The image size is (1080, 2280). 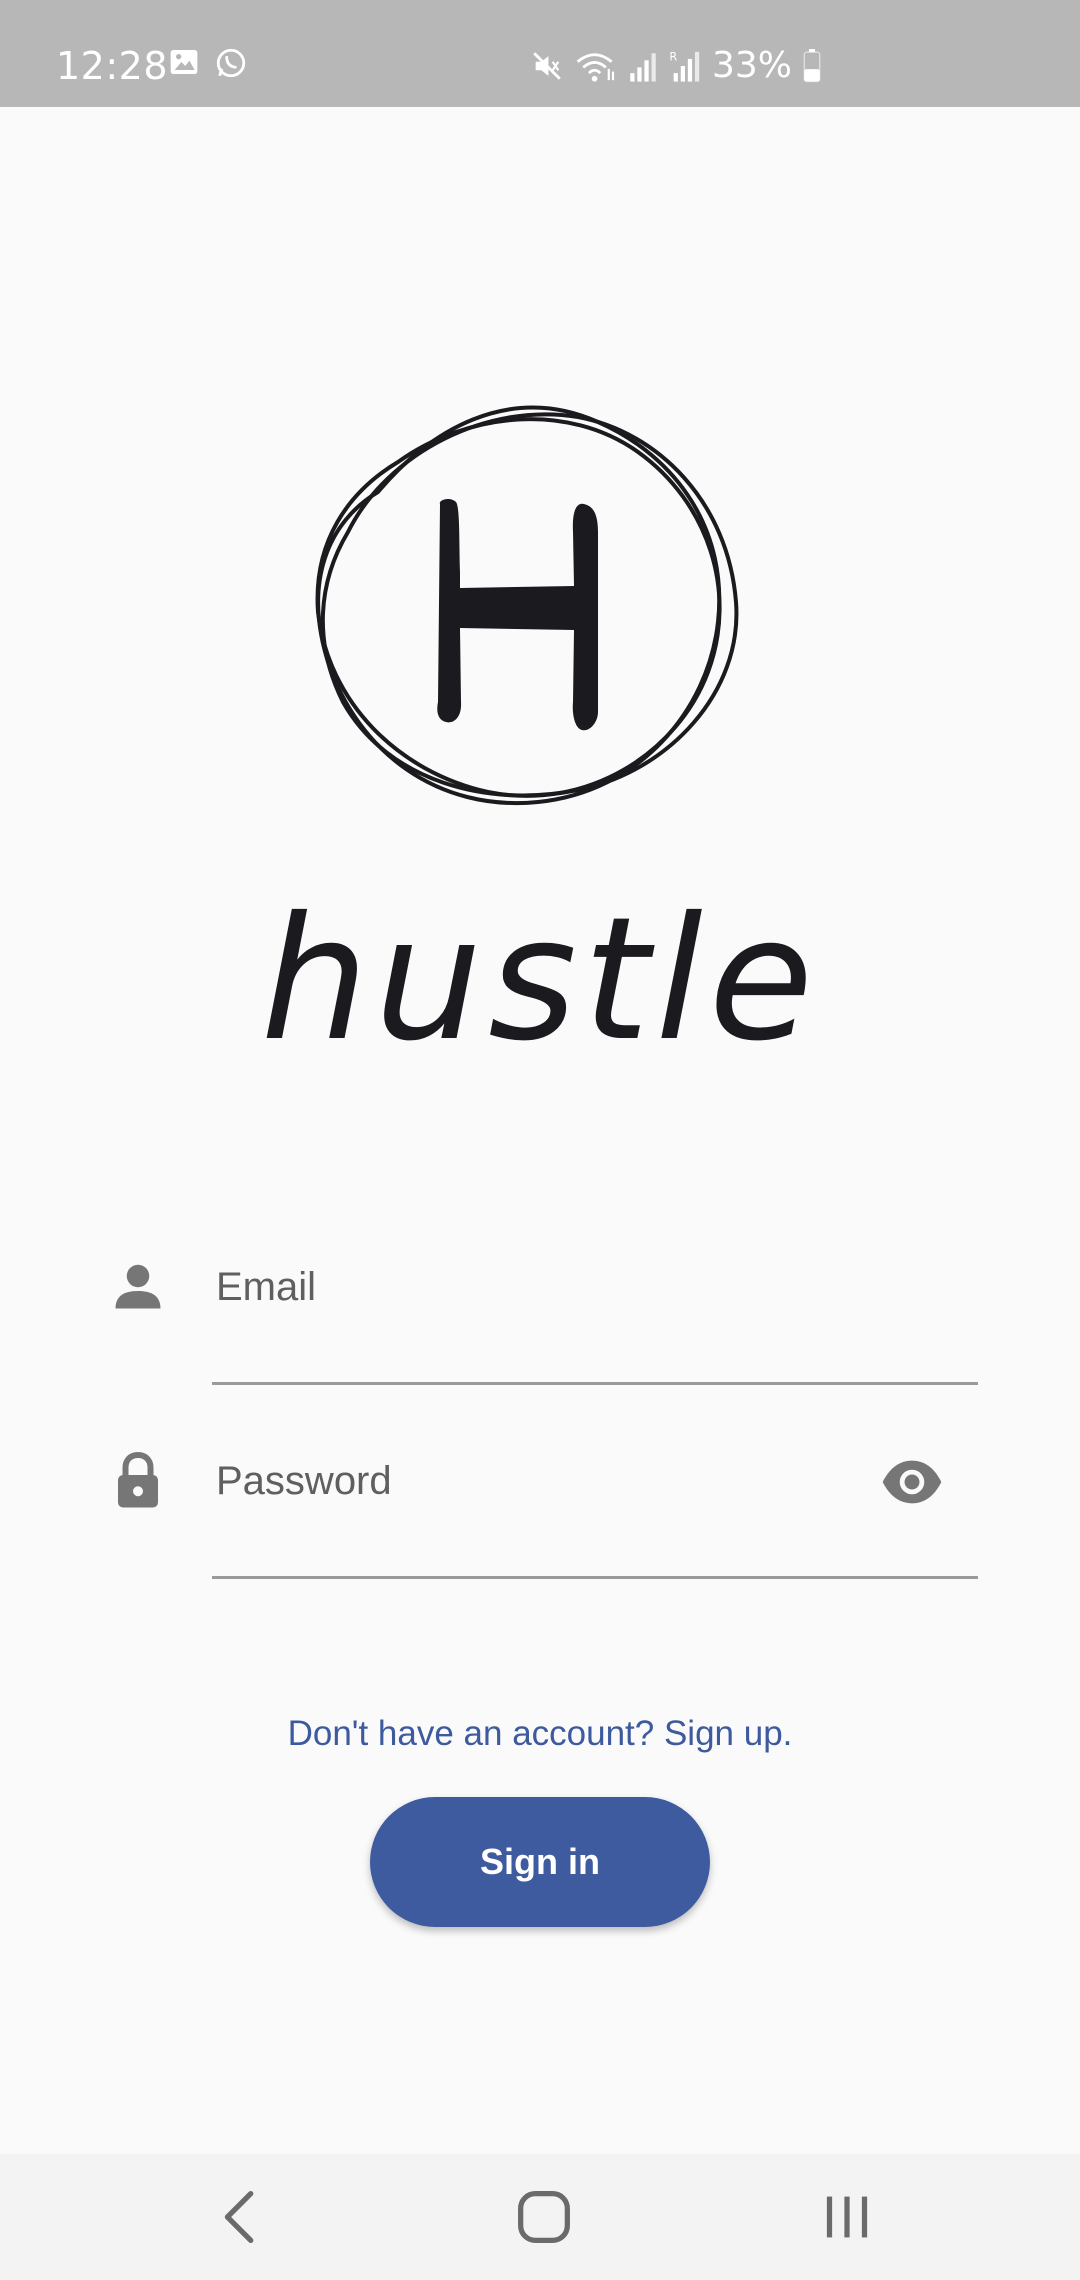 I want to click on wifi-icon, so click(x=595, y=67).